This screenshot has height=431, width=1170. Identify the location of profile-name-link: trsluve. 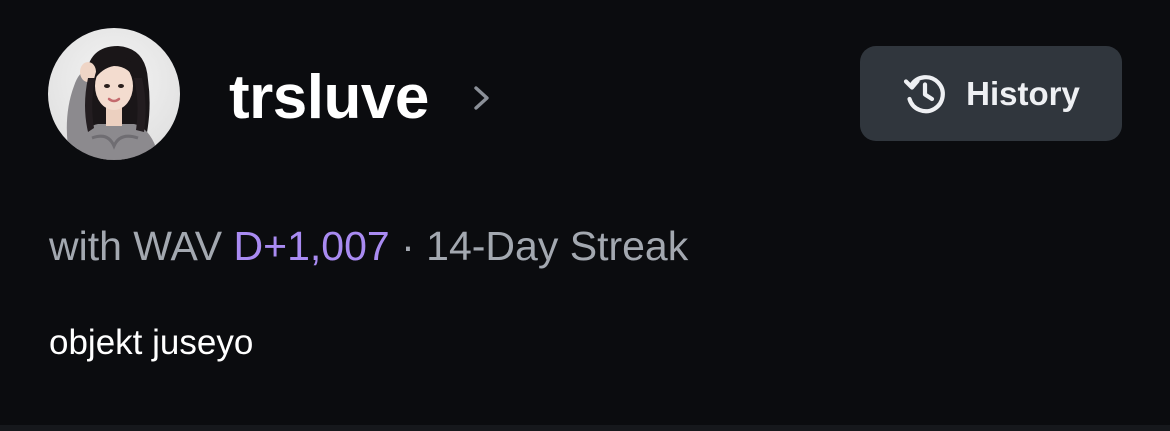
(362, 98).